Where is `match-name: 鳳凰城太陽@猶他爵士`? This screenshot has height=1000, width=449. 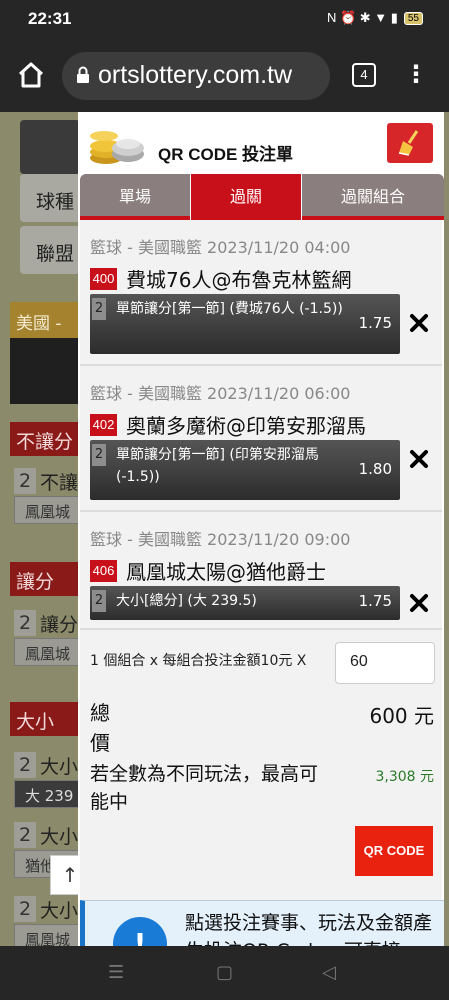 match-name: 鳳凰城太陽@猶他爵士 is located at coordinates (226, 572).